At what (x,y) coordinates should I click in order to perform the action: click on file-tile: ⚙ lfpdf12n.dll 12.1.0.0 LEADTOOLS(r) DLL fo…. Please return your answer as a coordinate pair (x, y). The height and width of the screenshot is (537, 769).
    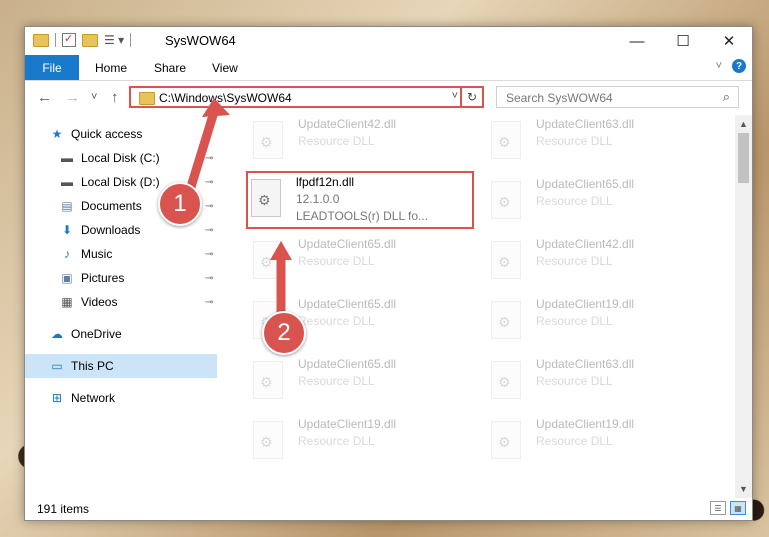
    Looking at the image, I should click on (360, 200).